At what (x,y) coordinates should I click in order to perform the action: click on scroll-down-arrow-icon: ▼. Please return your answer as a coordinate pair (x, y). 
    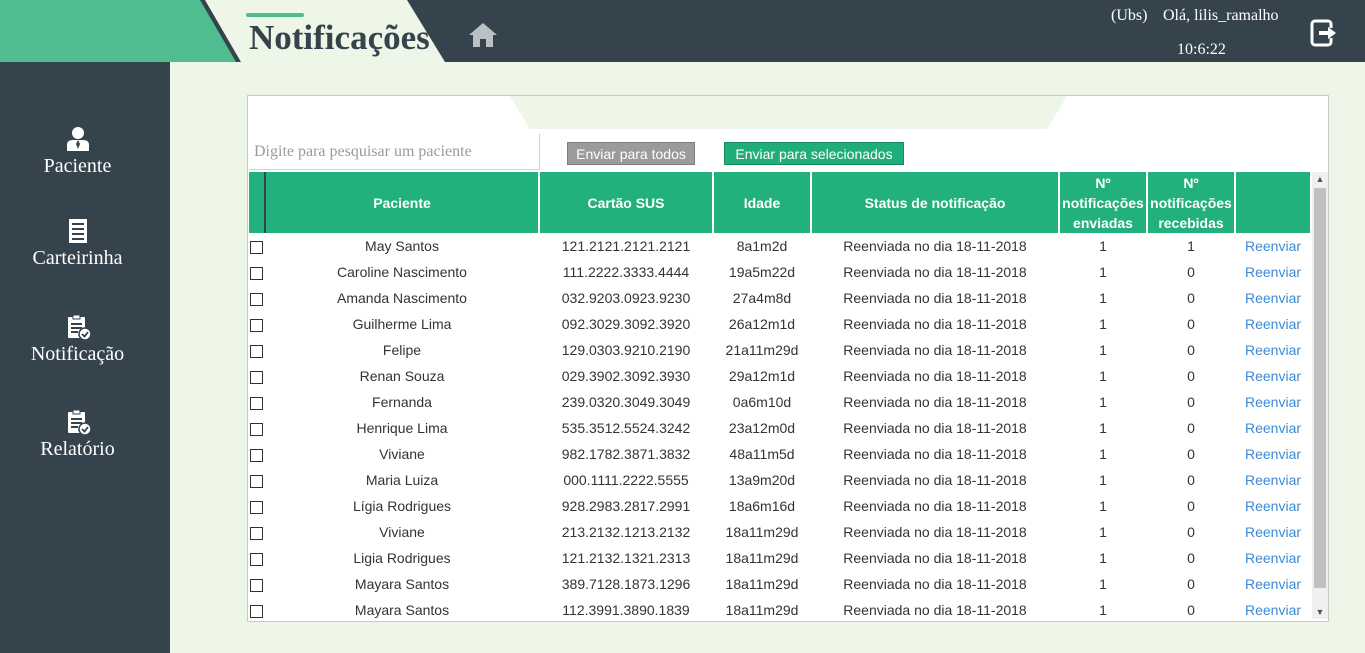
    Looking at the image, I should click on (1320, 612).